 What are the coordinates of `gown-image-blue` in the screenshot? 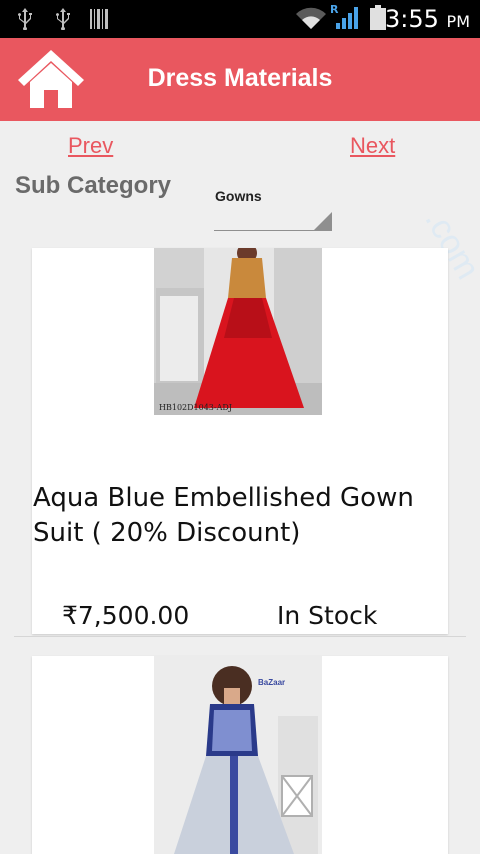 It's located at (238, 755).